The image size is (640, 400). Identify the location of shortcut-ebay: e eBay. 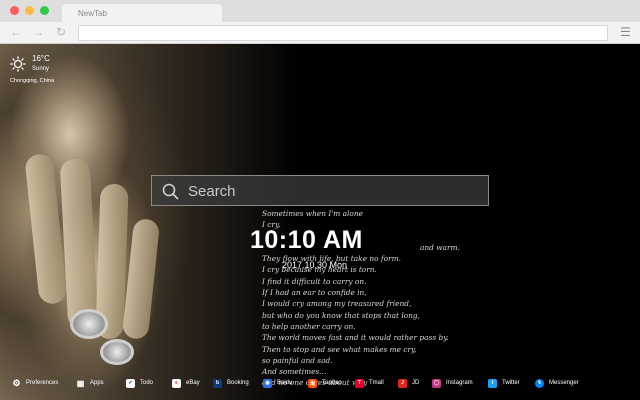
(186, 383).